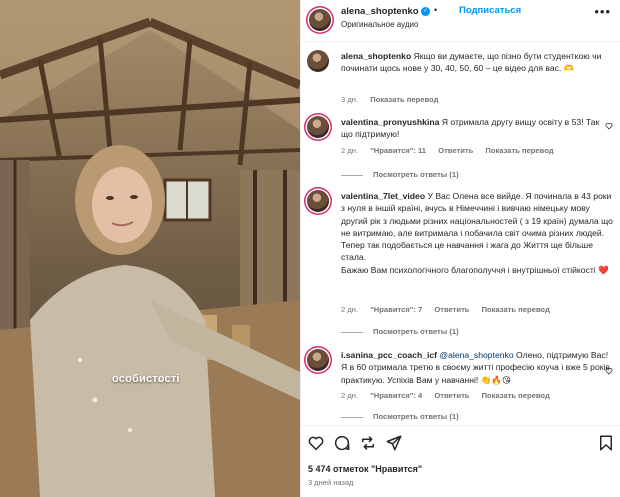 The height and width of the screenshot is (497, 620). I want to click on caption-meta: 3 дн. Показать перевод, so click(394, 99).